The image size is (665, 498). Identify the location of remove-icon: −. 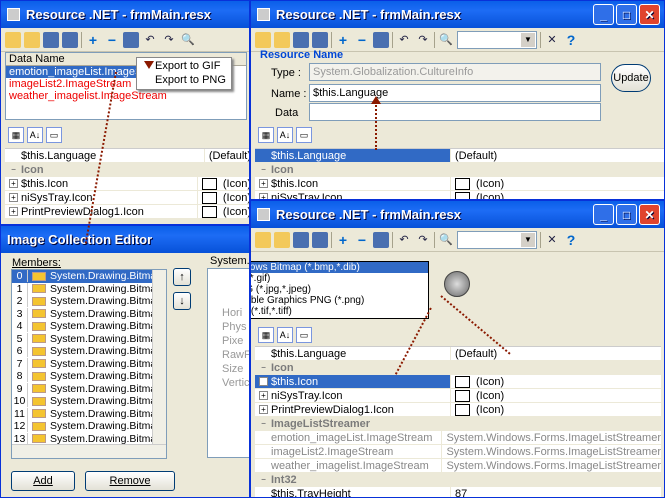
(362, 40).